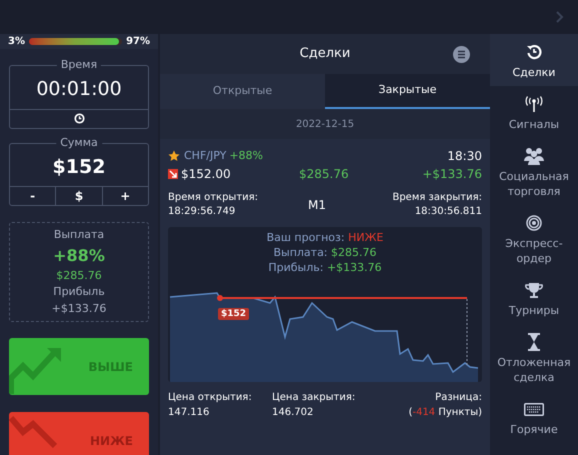  I want to click on profit-text: Прибыль: +$133.76, so click(325, 267).